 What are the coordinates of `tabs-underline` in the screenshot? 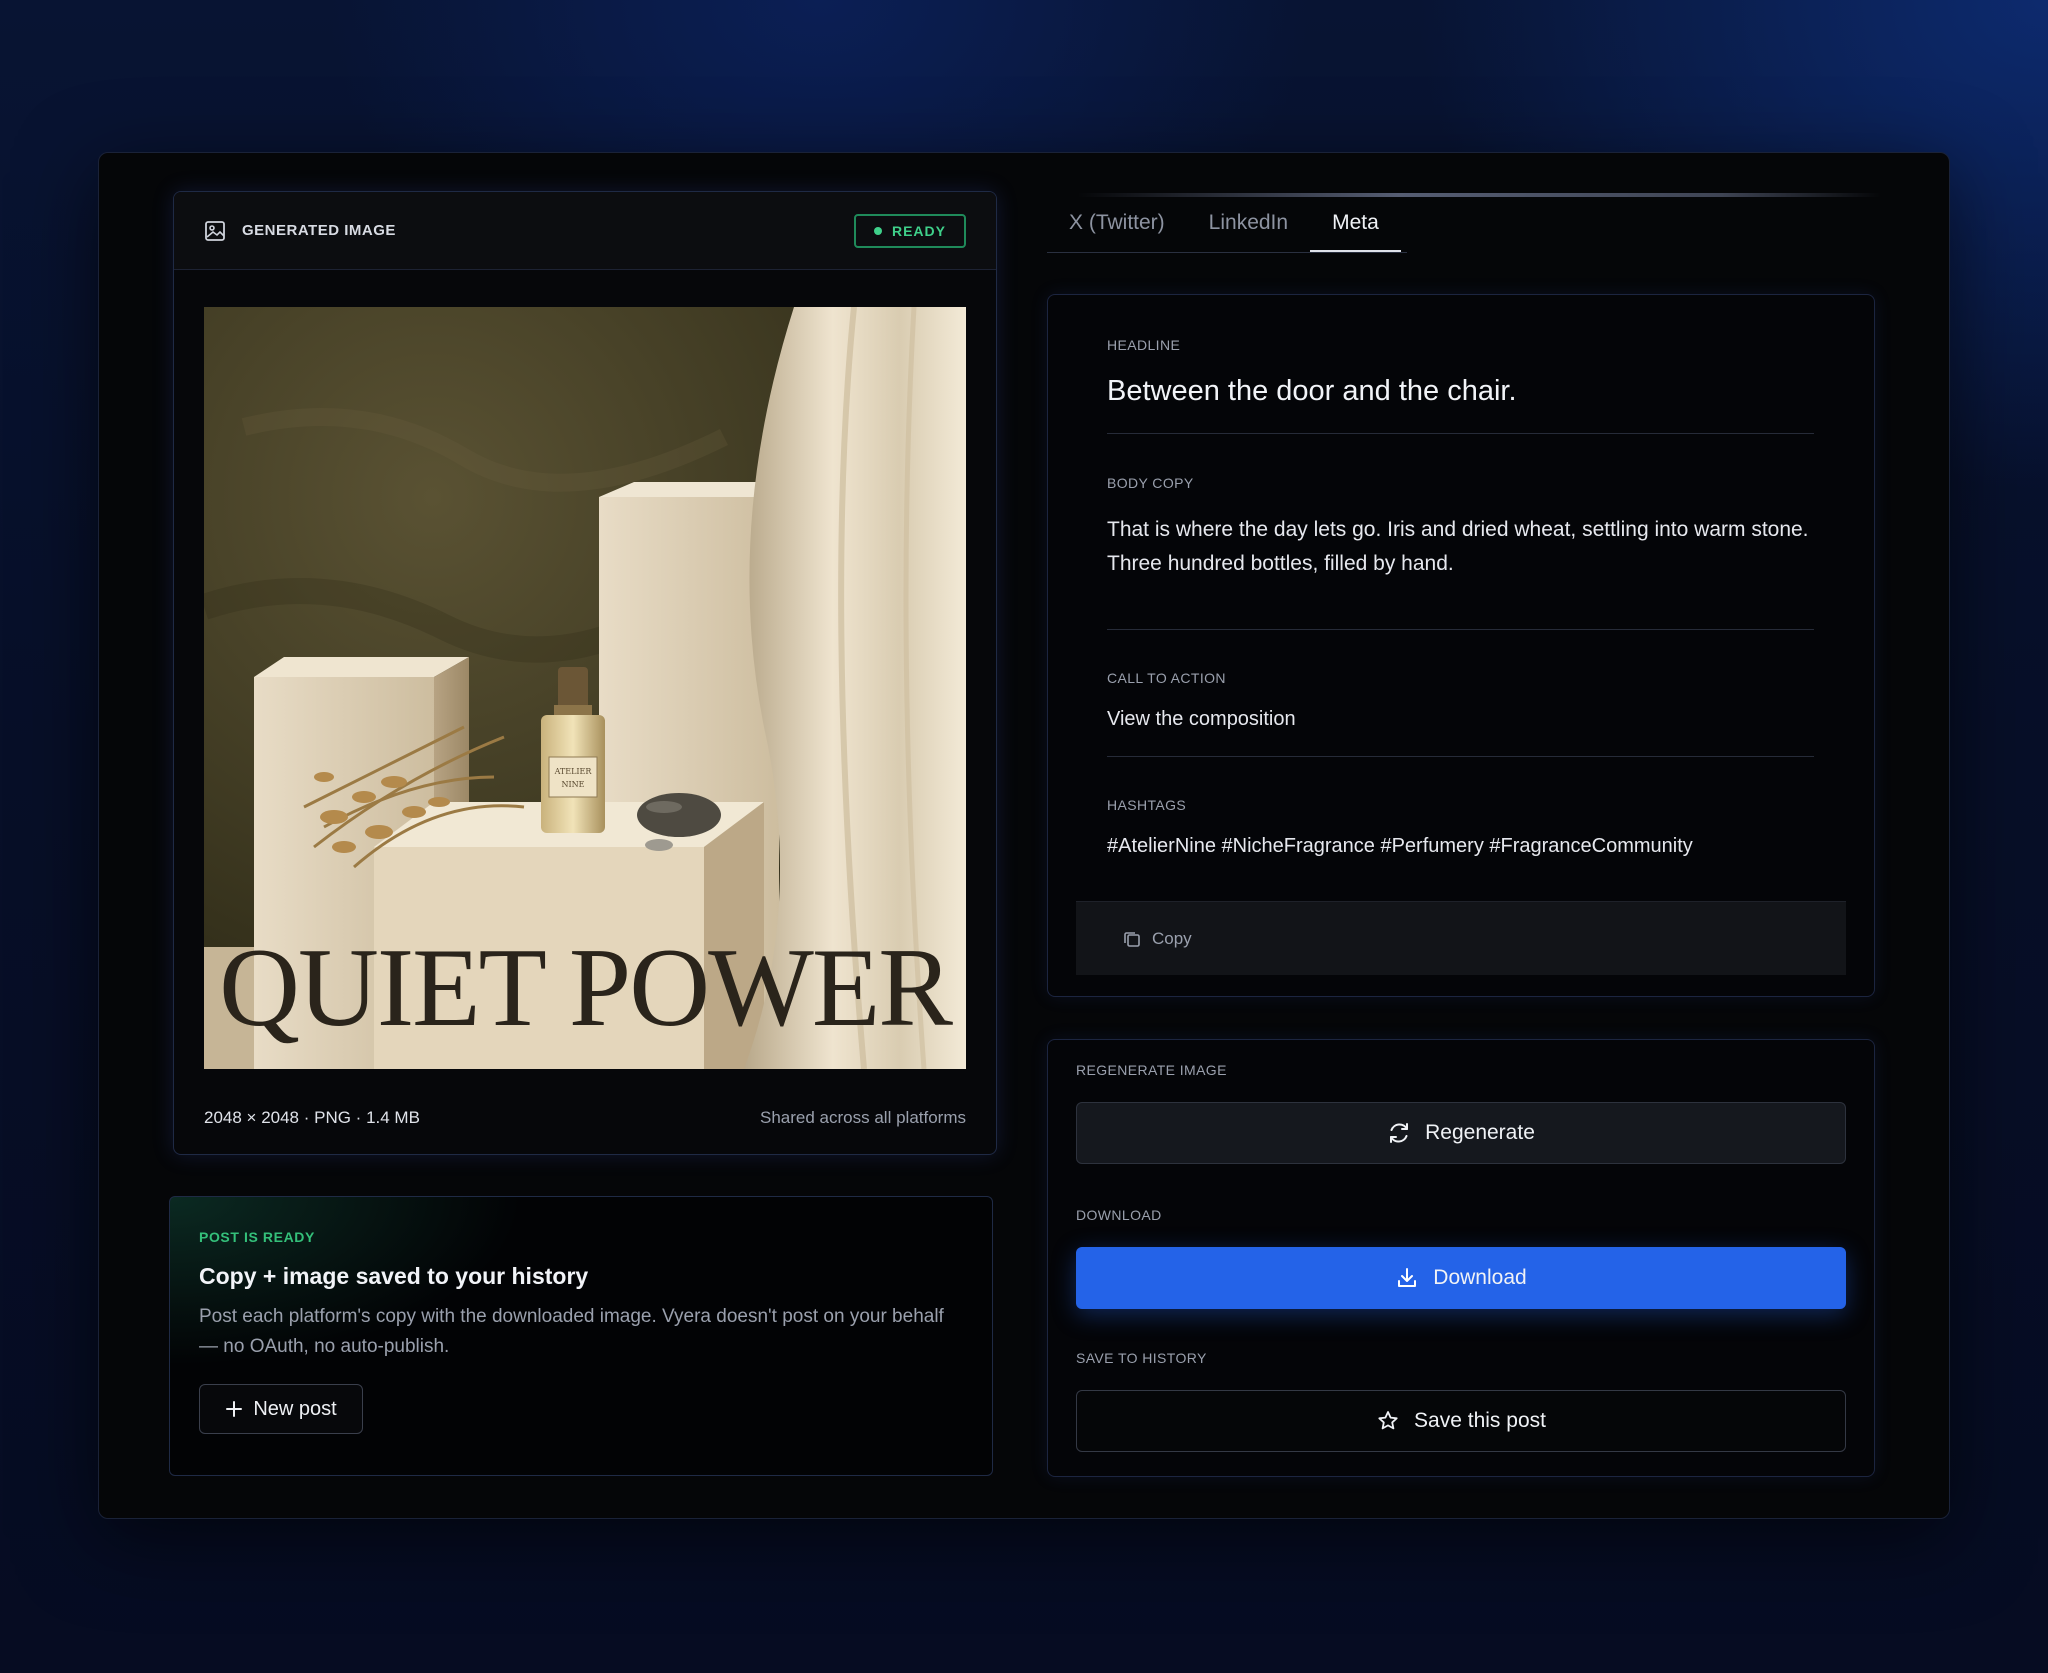 It's located at (1227, 252).